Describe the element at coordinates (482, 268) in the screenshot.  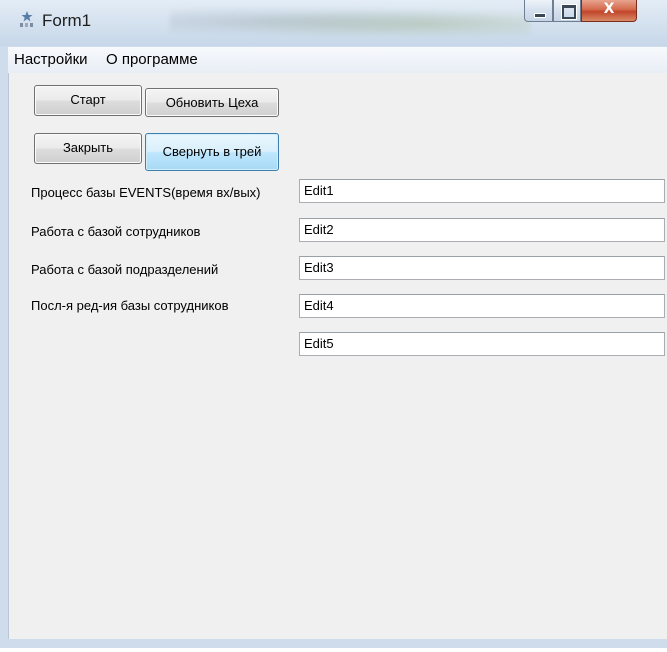
I see `departments-db-field: Edit3` at that location.